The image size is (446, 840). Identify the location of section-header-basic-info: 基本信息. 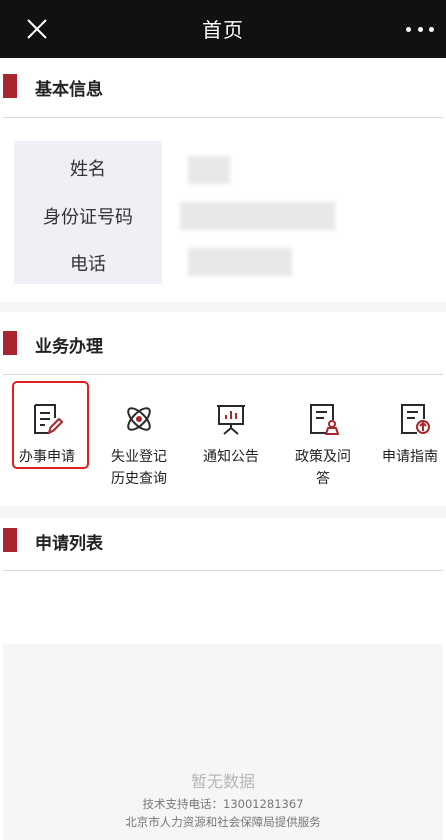
(223, 86).